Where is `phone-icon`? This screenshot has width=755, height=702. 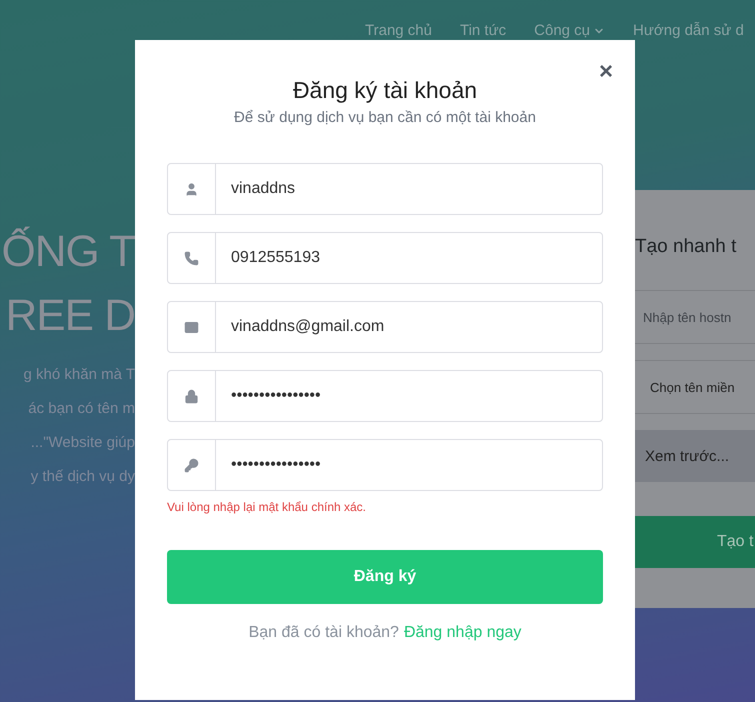 phone-icon is located at coordinates (191, 258).